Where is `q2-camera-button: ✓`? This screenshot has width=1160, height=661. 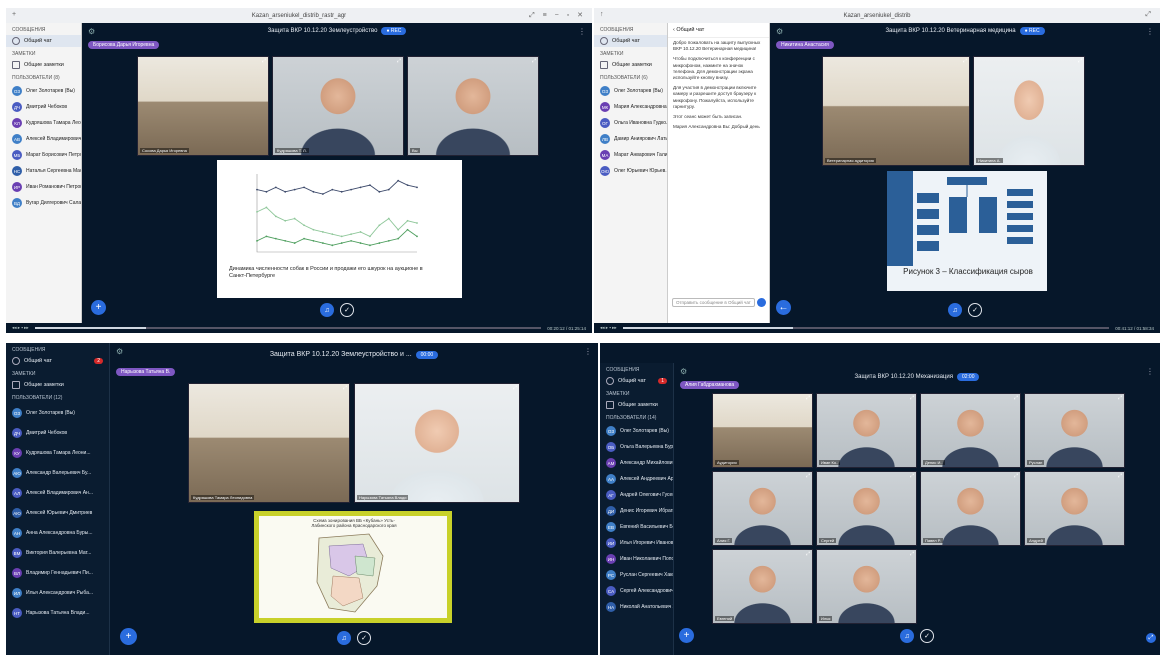 q2-camera-button: ✓ is located at coordinates (975, 310).